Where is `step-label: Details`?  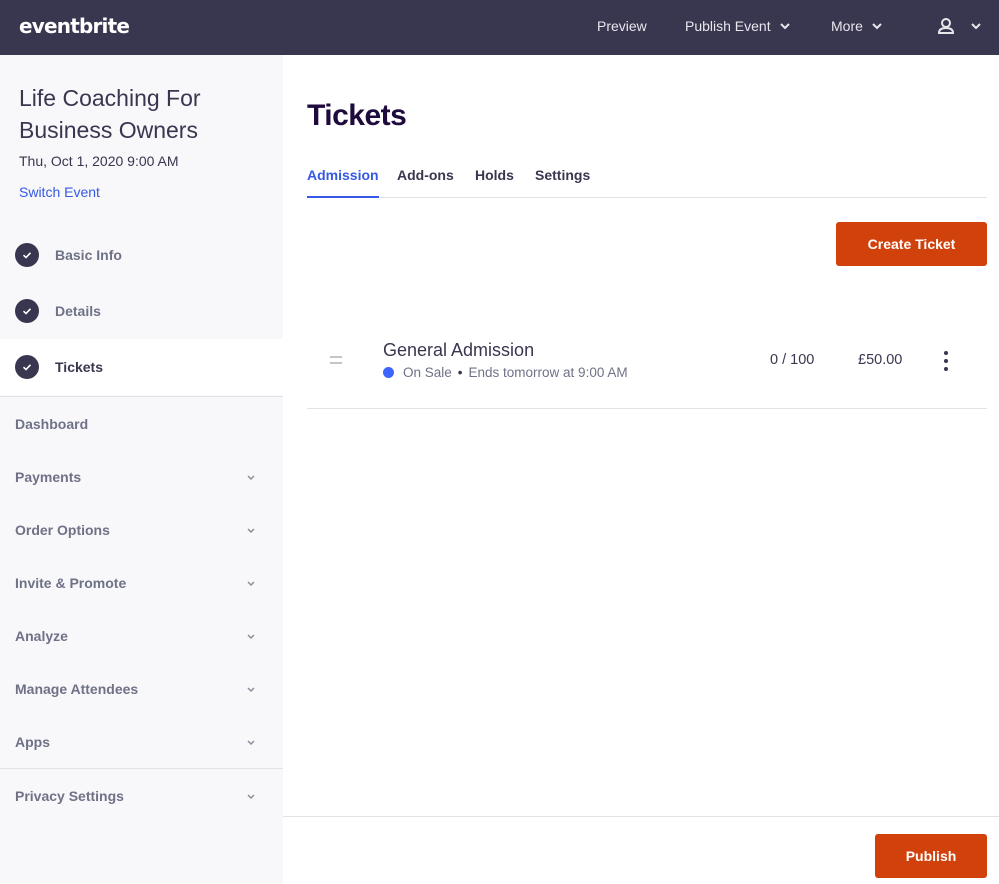
step-label: Details is located at coordinates (78, 311).